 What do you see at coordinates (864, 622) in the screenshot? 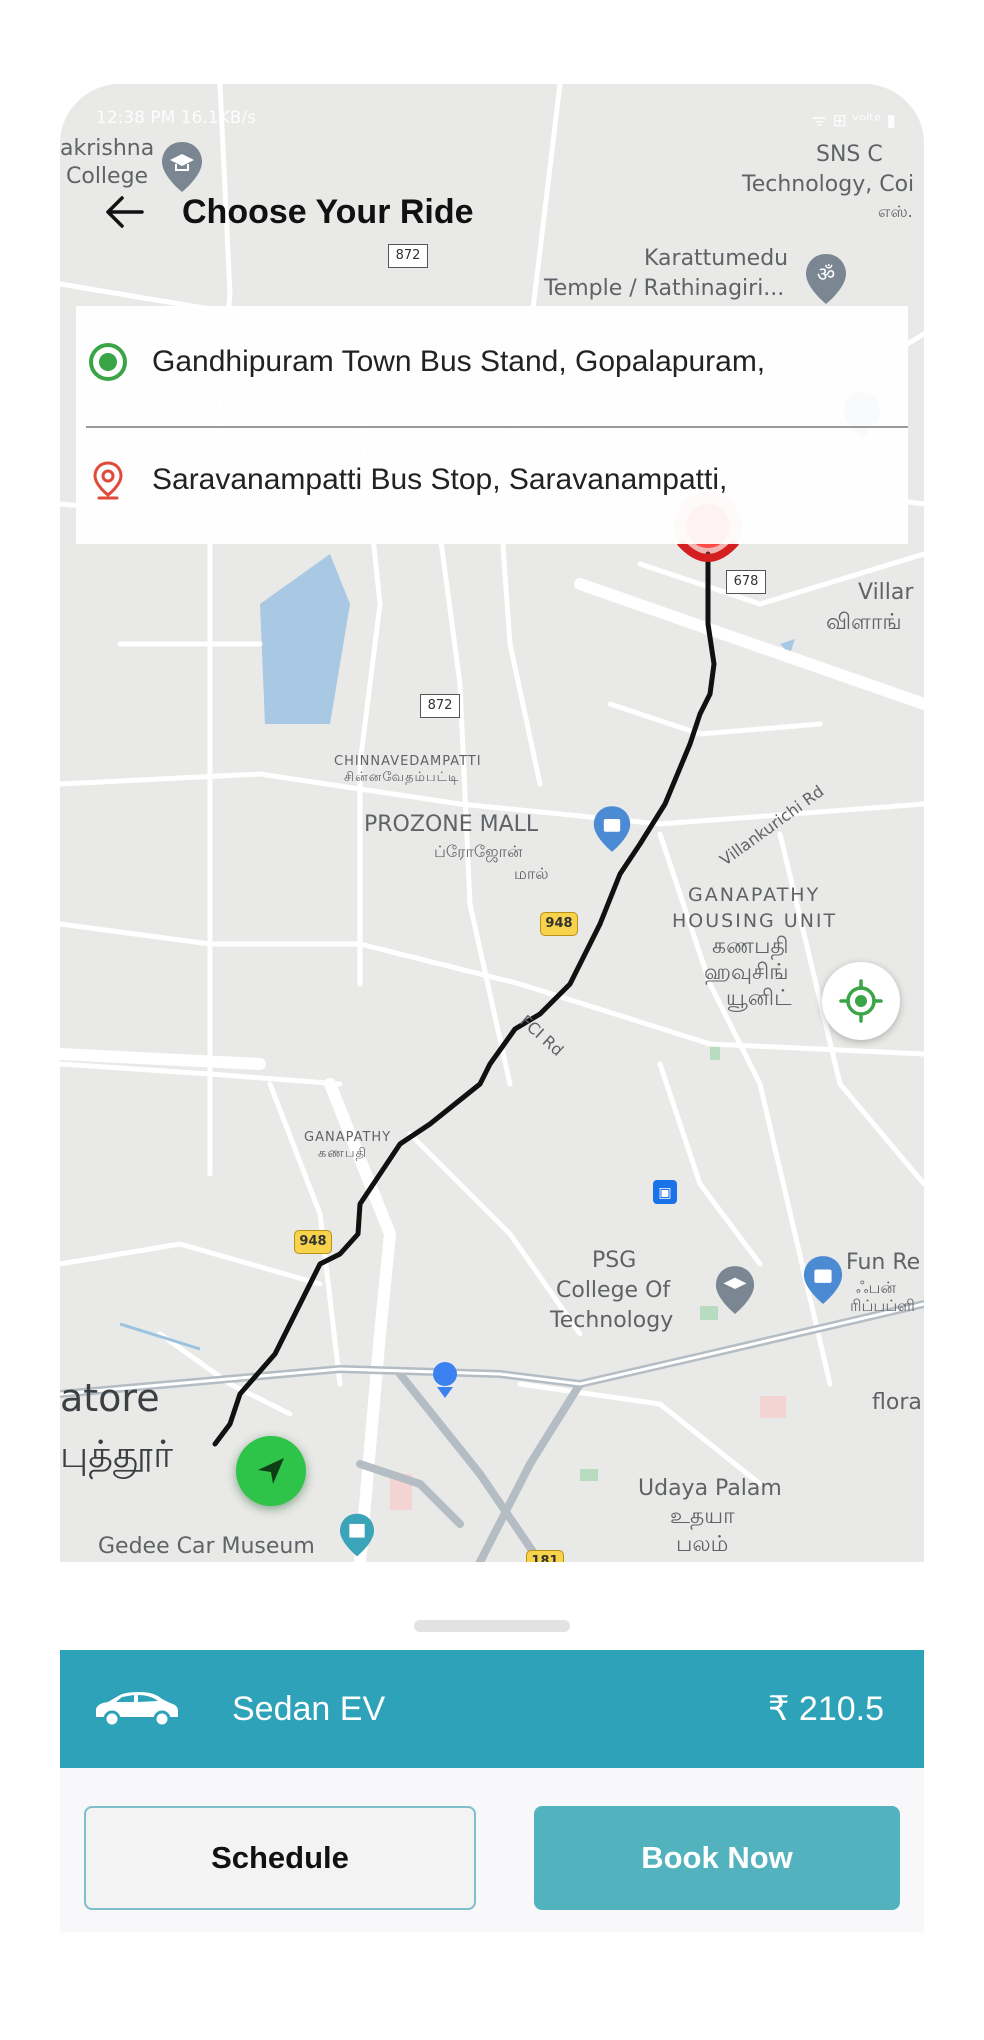
I see `map-label: விளாங்` at bounding box center [864, 622].